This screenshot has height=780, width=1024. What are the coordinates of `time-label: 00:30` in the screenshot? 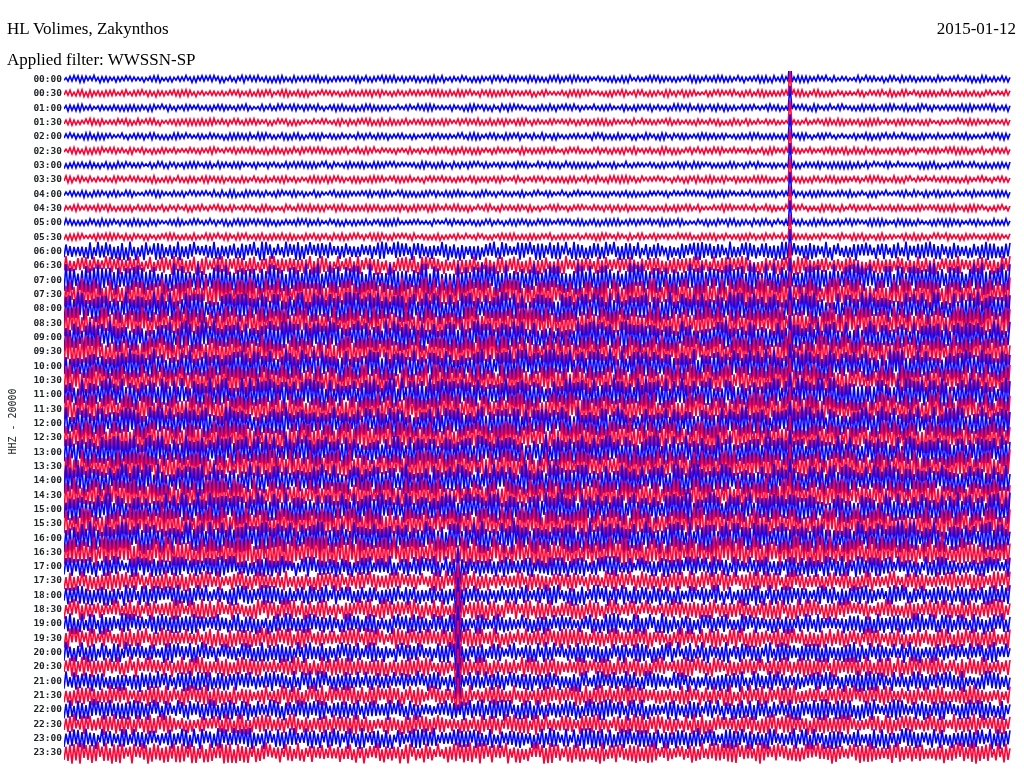 It's located at (47, 93).